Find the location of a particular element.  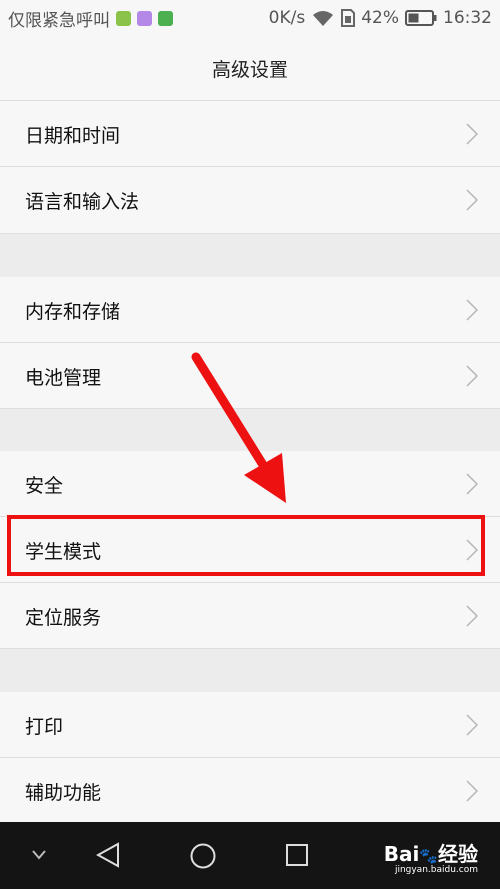

gallery-notification-icon is located at coordinates (144, 18).